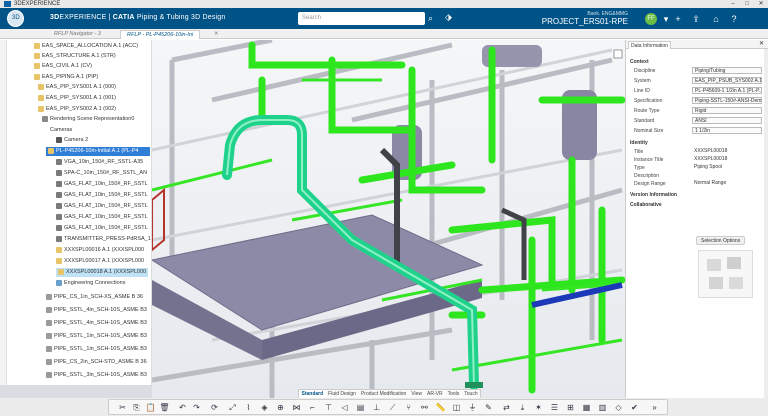 This screenshot has height=416, width=768. What do you see at coordinates (651, 19) in the screenshot?
I see `avatar: FF` at bounding box center [651, 19].